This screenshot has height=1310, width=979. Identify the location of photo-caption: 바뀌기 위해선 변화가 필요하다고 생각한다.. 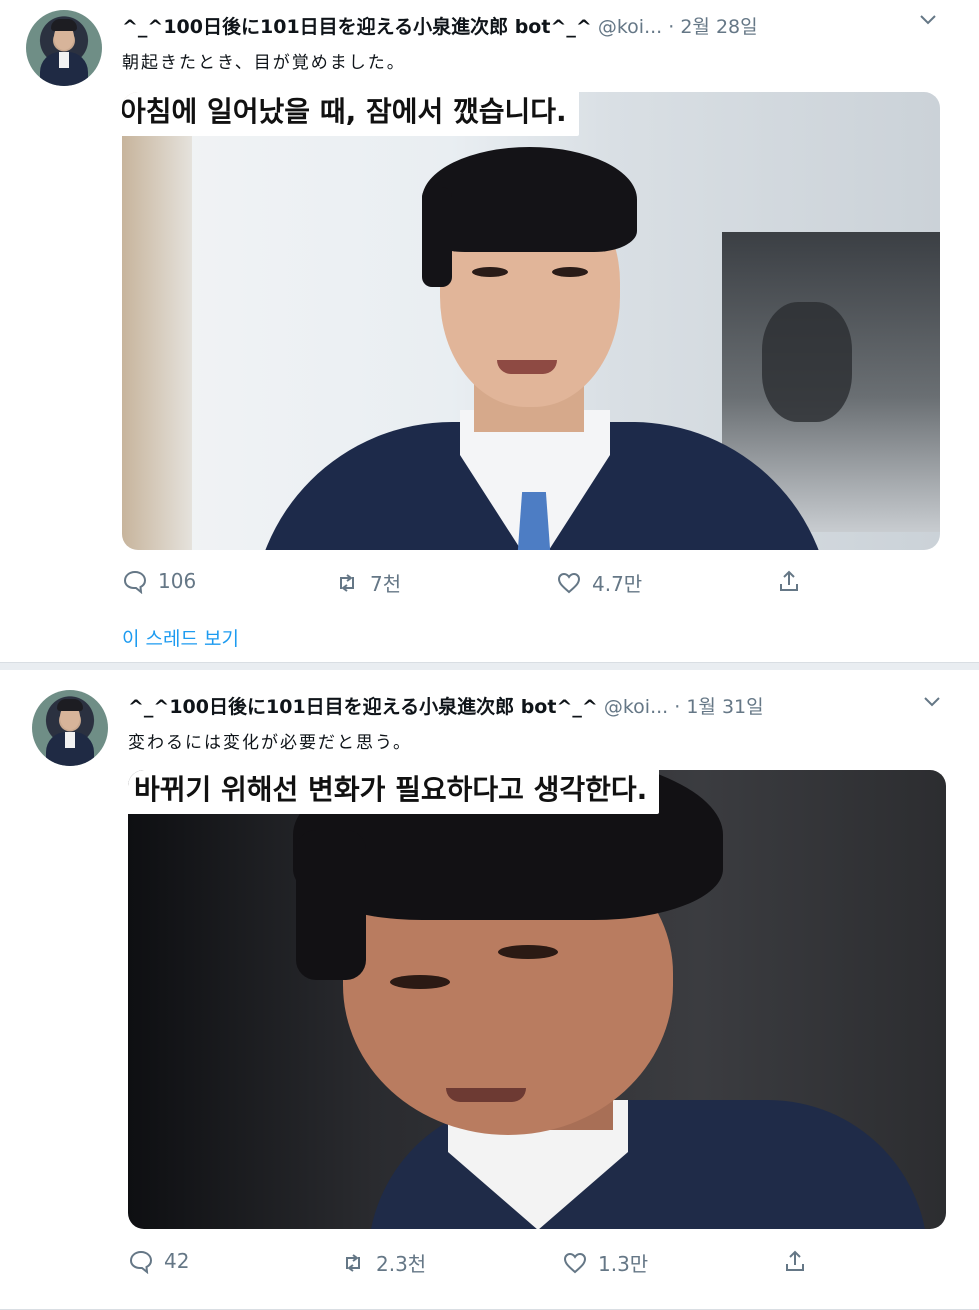
(394, 792).